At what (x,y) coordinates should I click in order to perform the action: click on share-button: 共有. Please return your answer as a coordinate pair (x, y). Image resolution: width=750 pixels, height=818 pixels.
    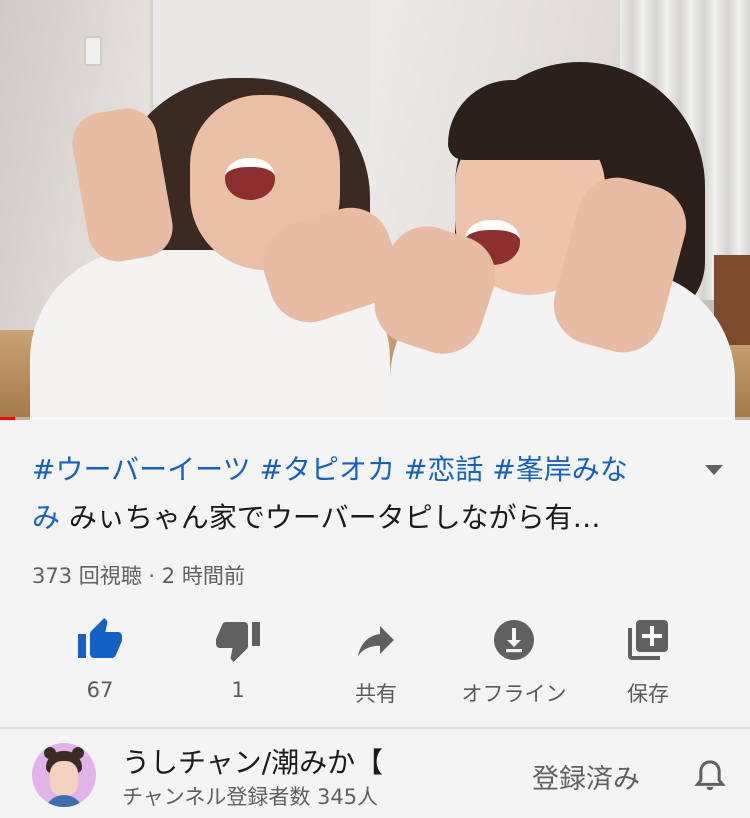
    Looking at the image, I should click on (376, 659).